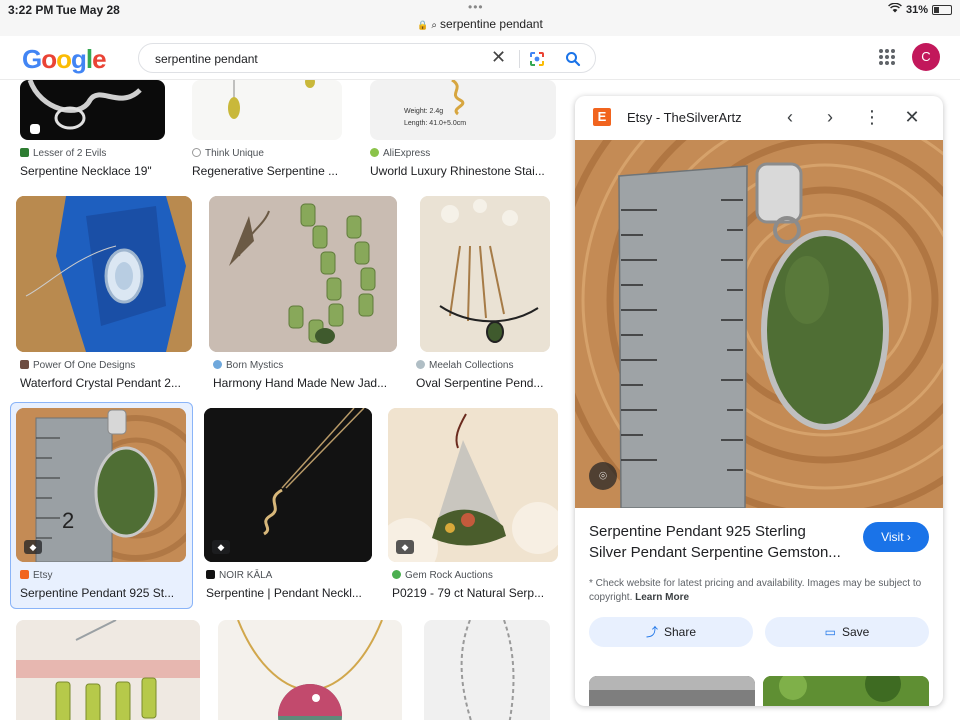 The height and width of the screenshot is (720, 960). What do you see at coordinates (651, 632) in the screenshot?
I see `share-icon: ⤴` at bounding box center [651, 632].